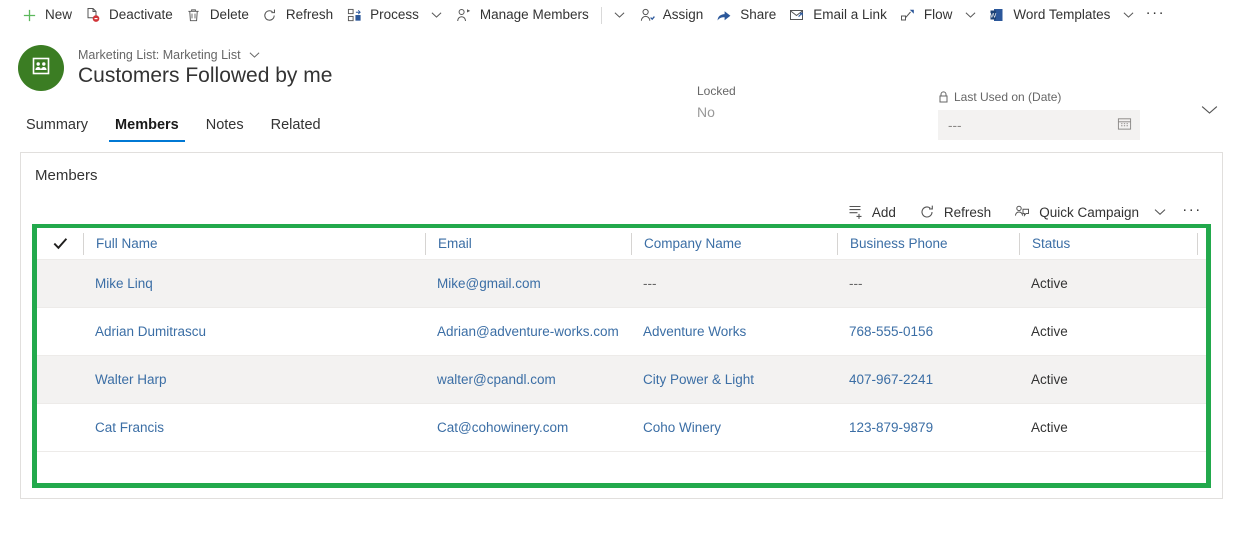 This screenshot has height=554, width=1243. I want to click on tab-summary: Summary, so click(57, 129).